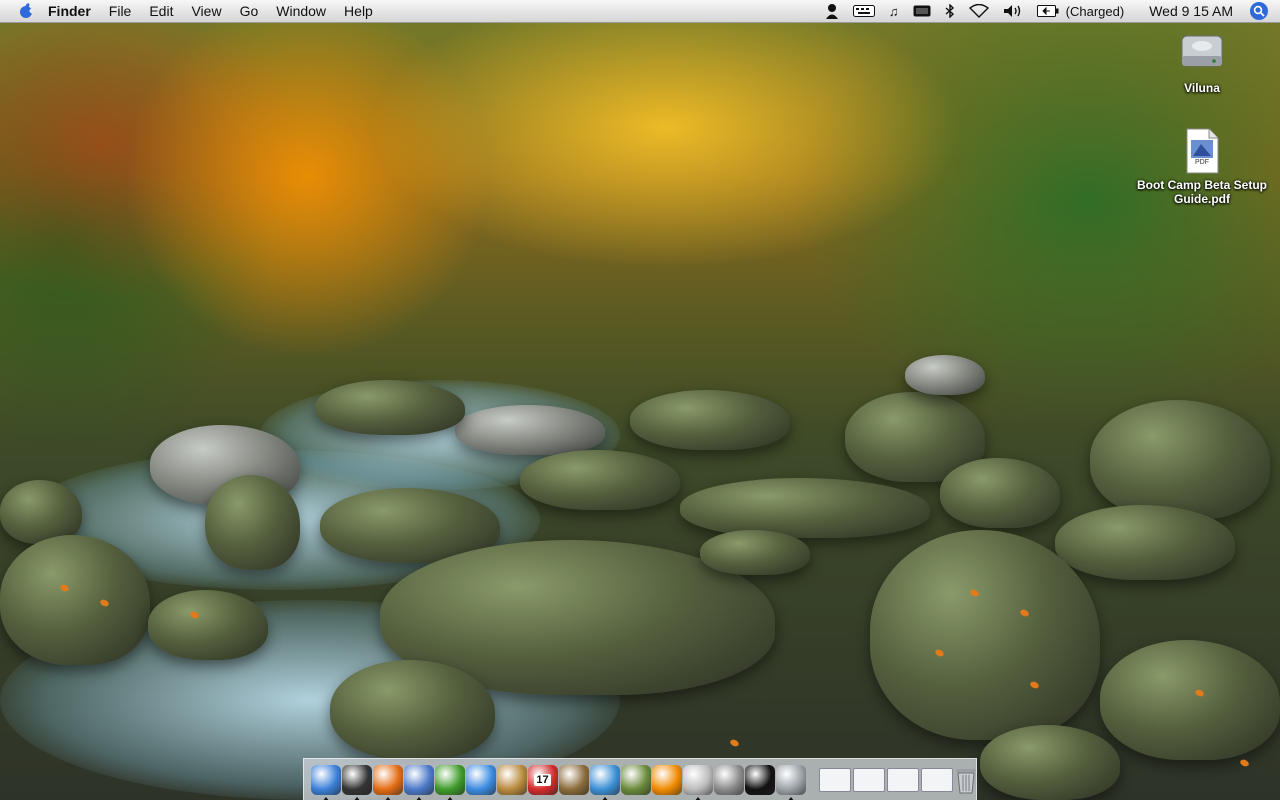  I want to click on battery-status: (Charged), so click(1095, 11).